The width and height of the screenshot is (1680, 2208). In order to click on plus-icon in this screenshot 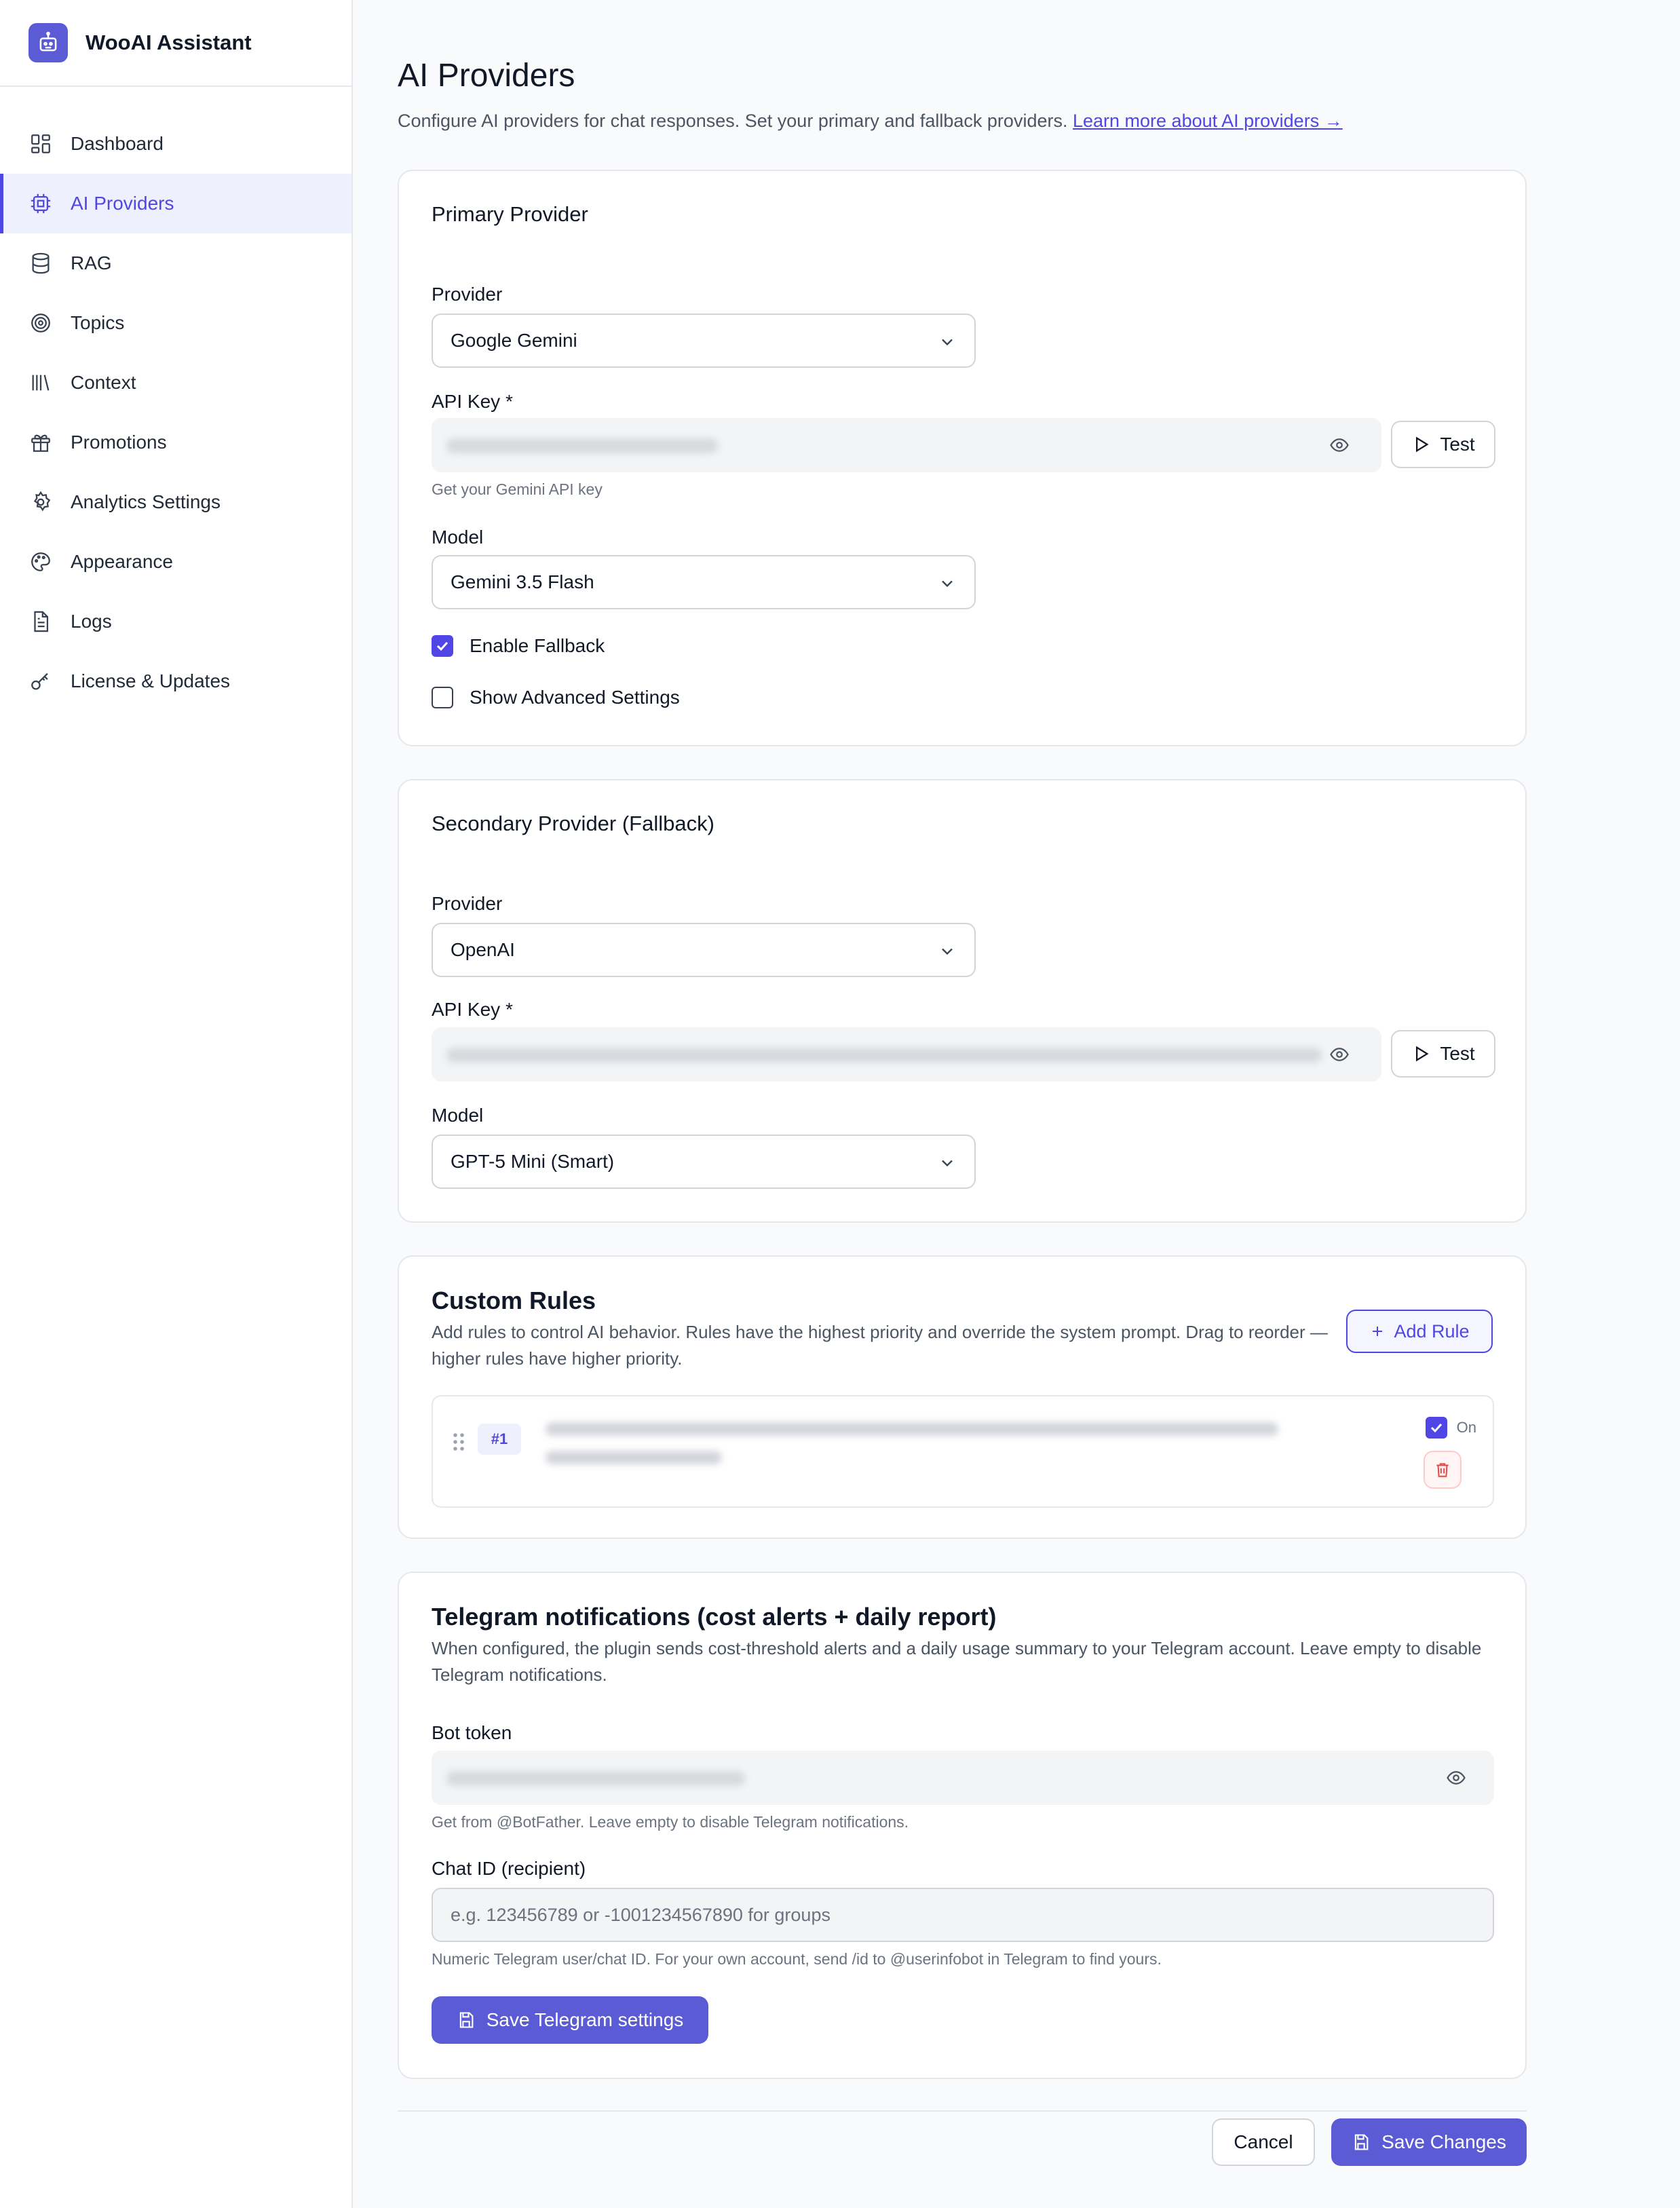, I will do `click(1378, 1331)`.